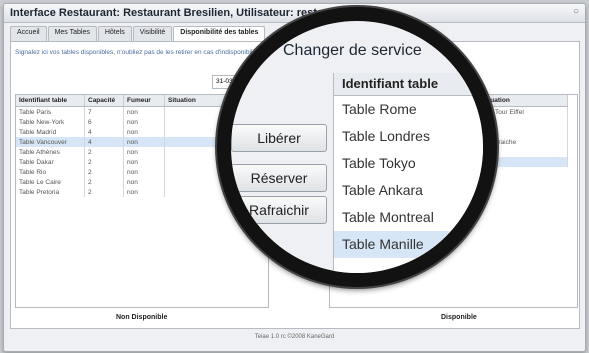  Describe the element at coordinates (104, 122) in the screenshot. I see `table-cell: 6` at that location.